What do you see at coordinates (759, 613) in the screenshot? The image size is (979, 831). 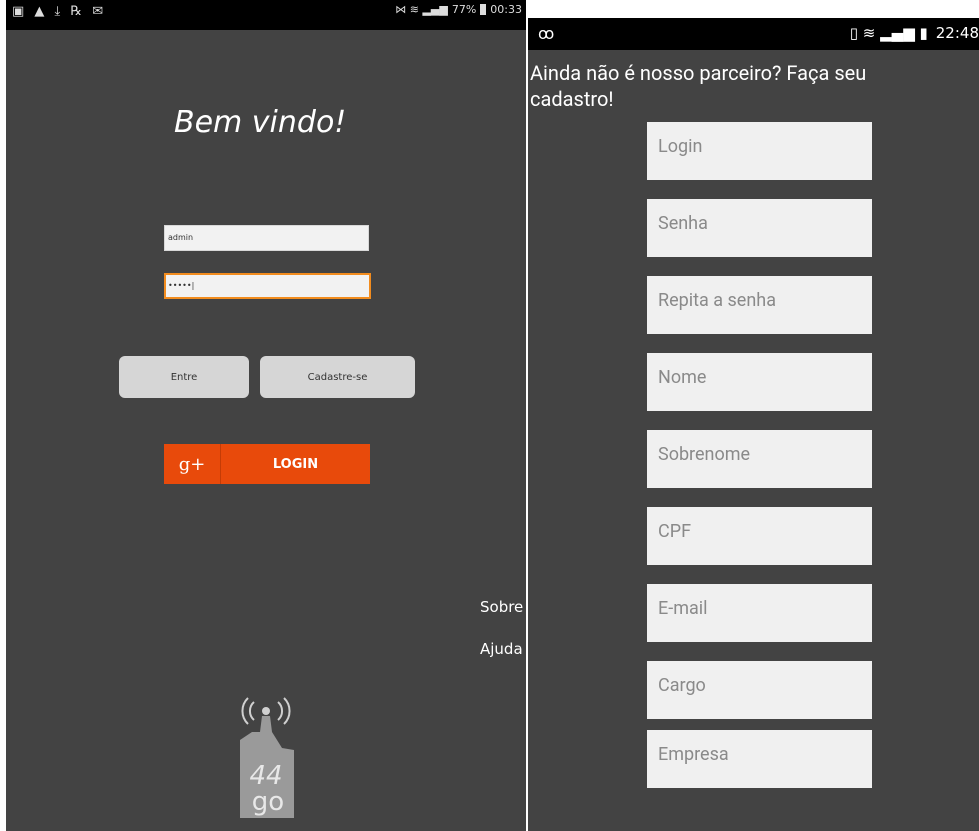 I see `email-input: E-mail` at bounding box center [759, 613].